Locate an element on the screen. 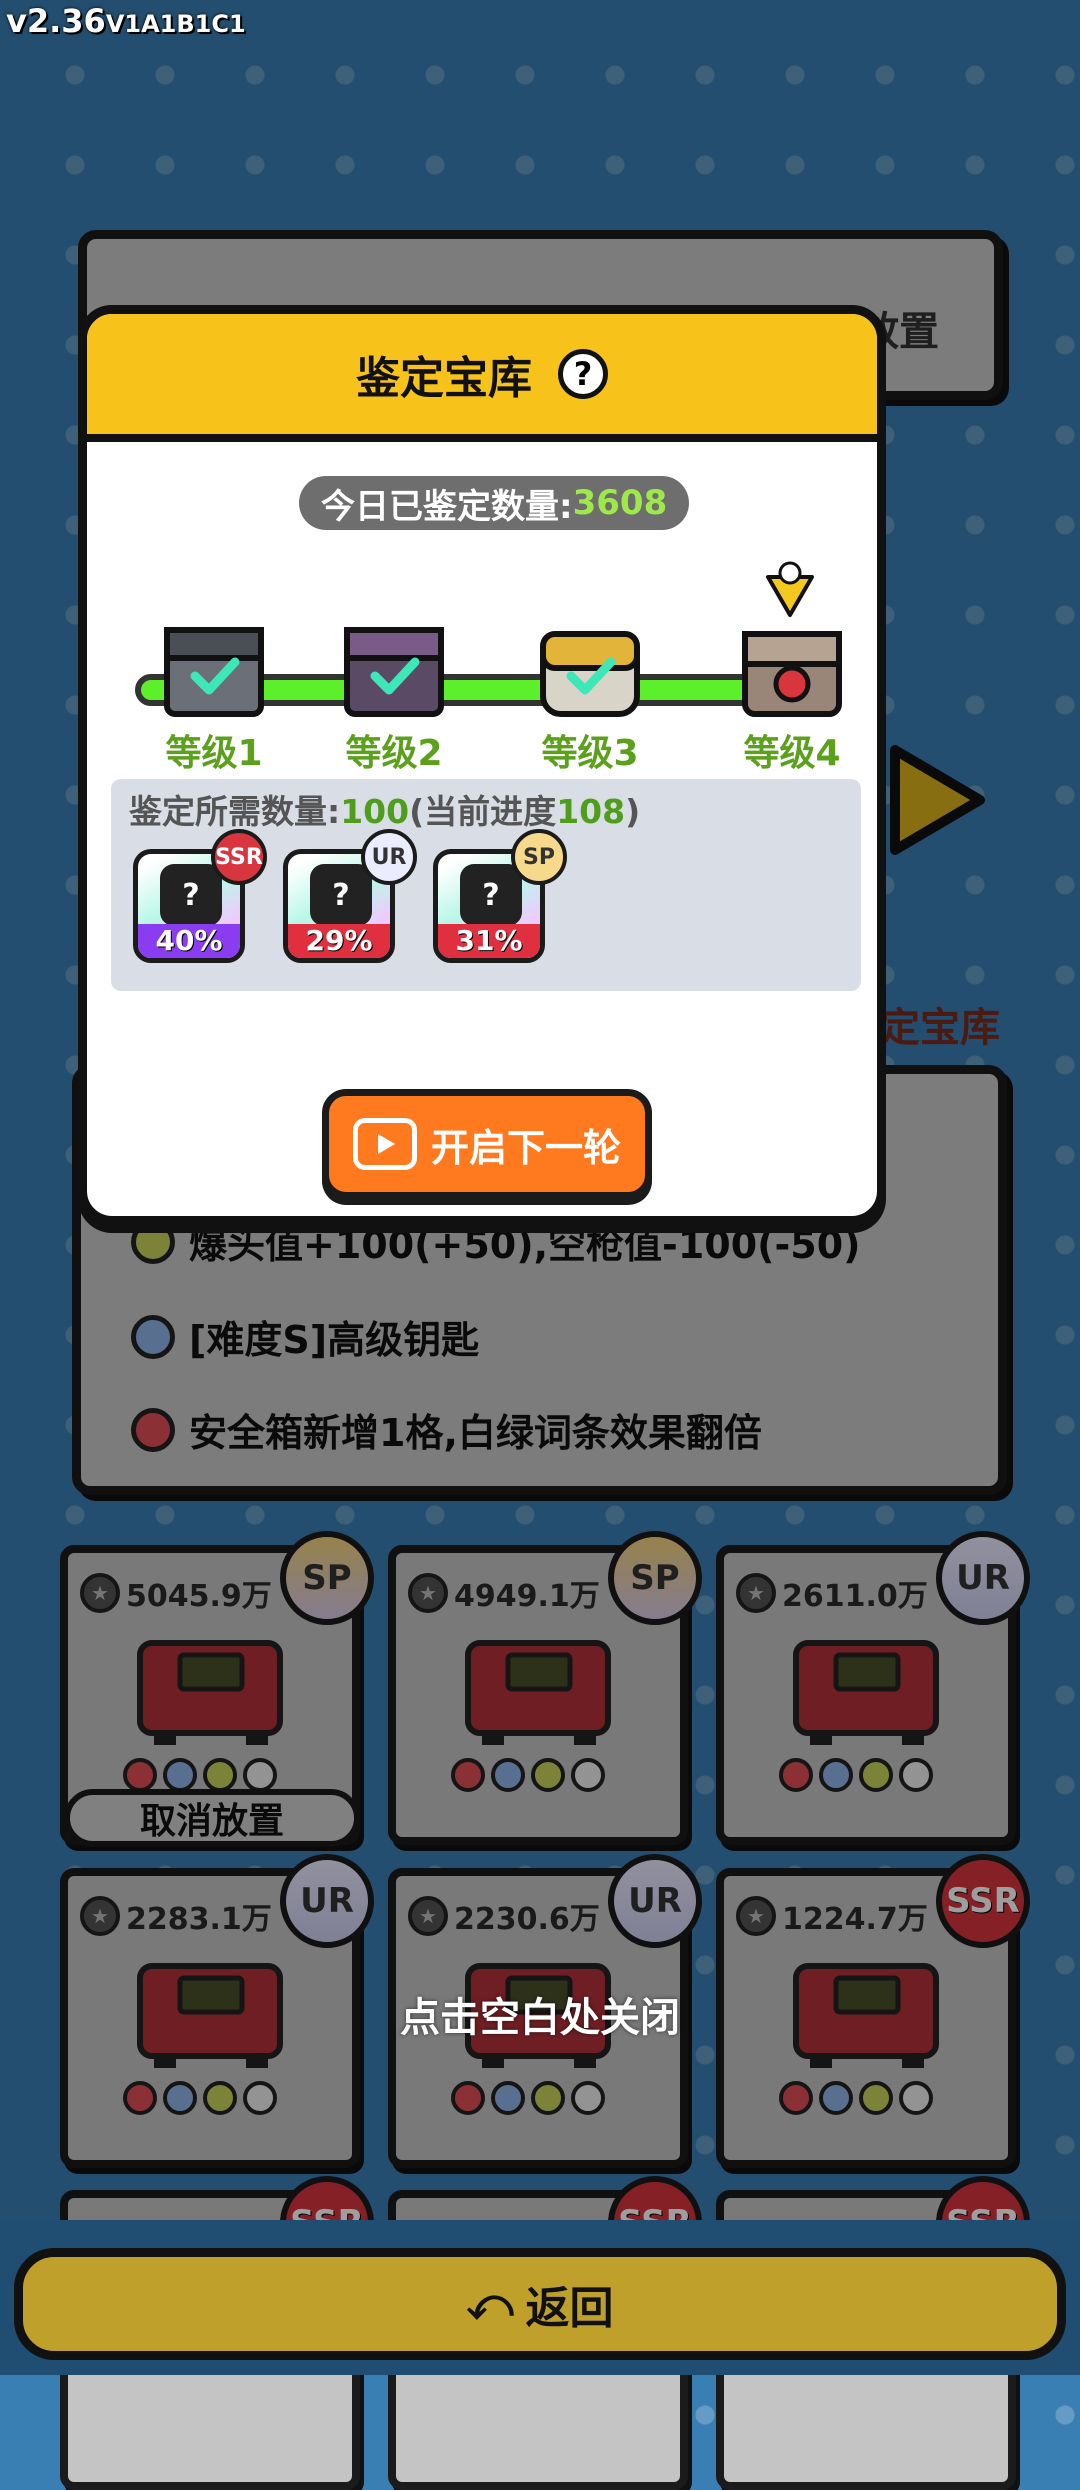  probability-percent: 40% is located at coordinates (189, 941).